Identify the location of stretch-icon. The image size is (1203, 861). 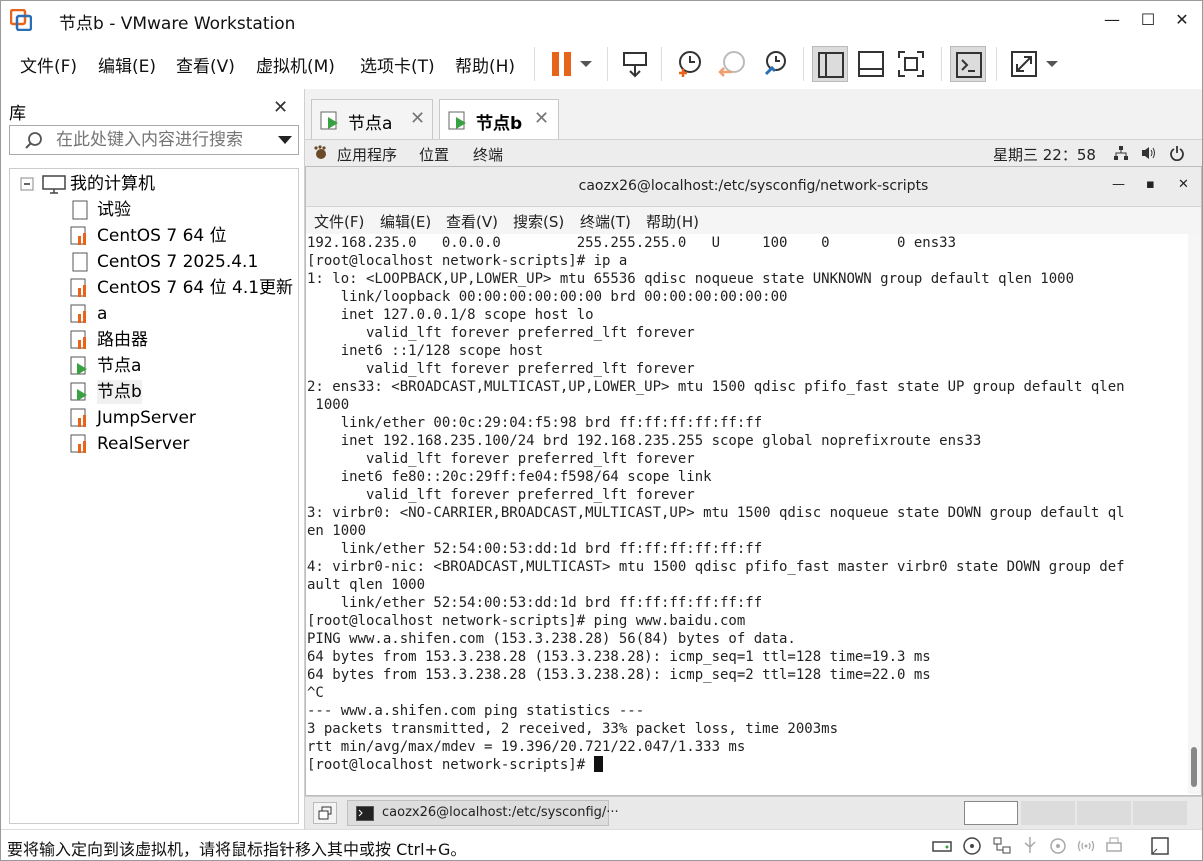
(1024, 64).